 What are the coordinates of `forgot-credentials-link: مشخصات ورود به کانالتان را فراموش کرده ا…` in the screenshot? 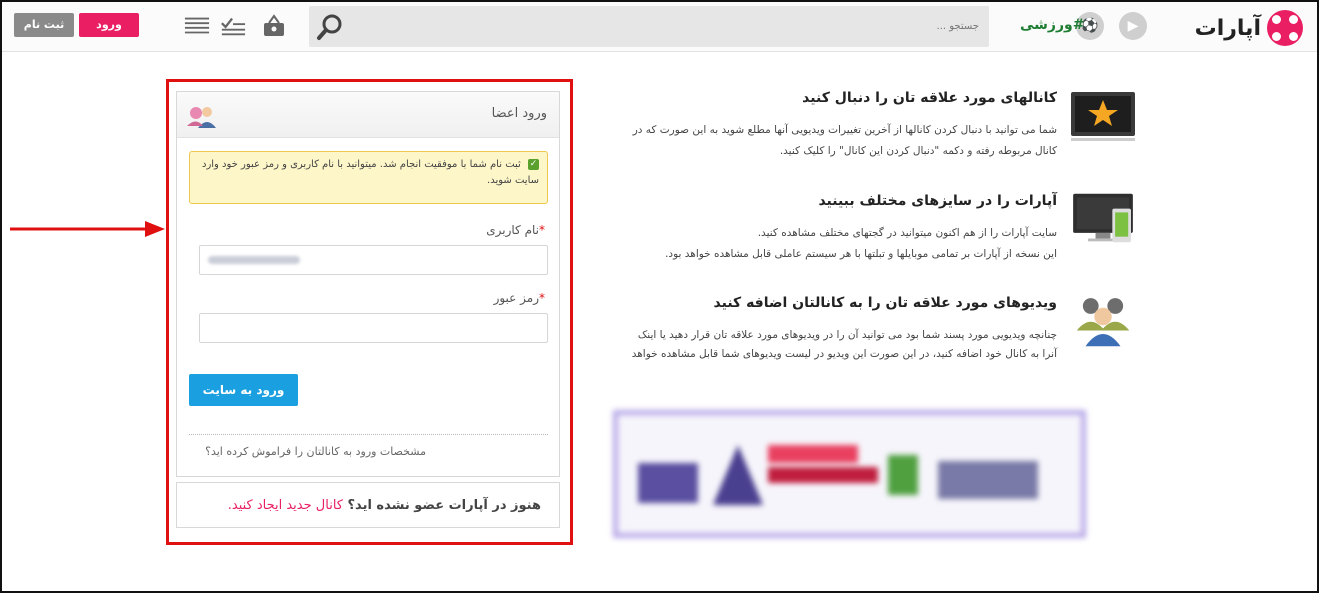 It's located at (315, 451).